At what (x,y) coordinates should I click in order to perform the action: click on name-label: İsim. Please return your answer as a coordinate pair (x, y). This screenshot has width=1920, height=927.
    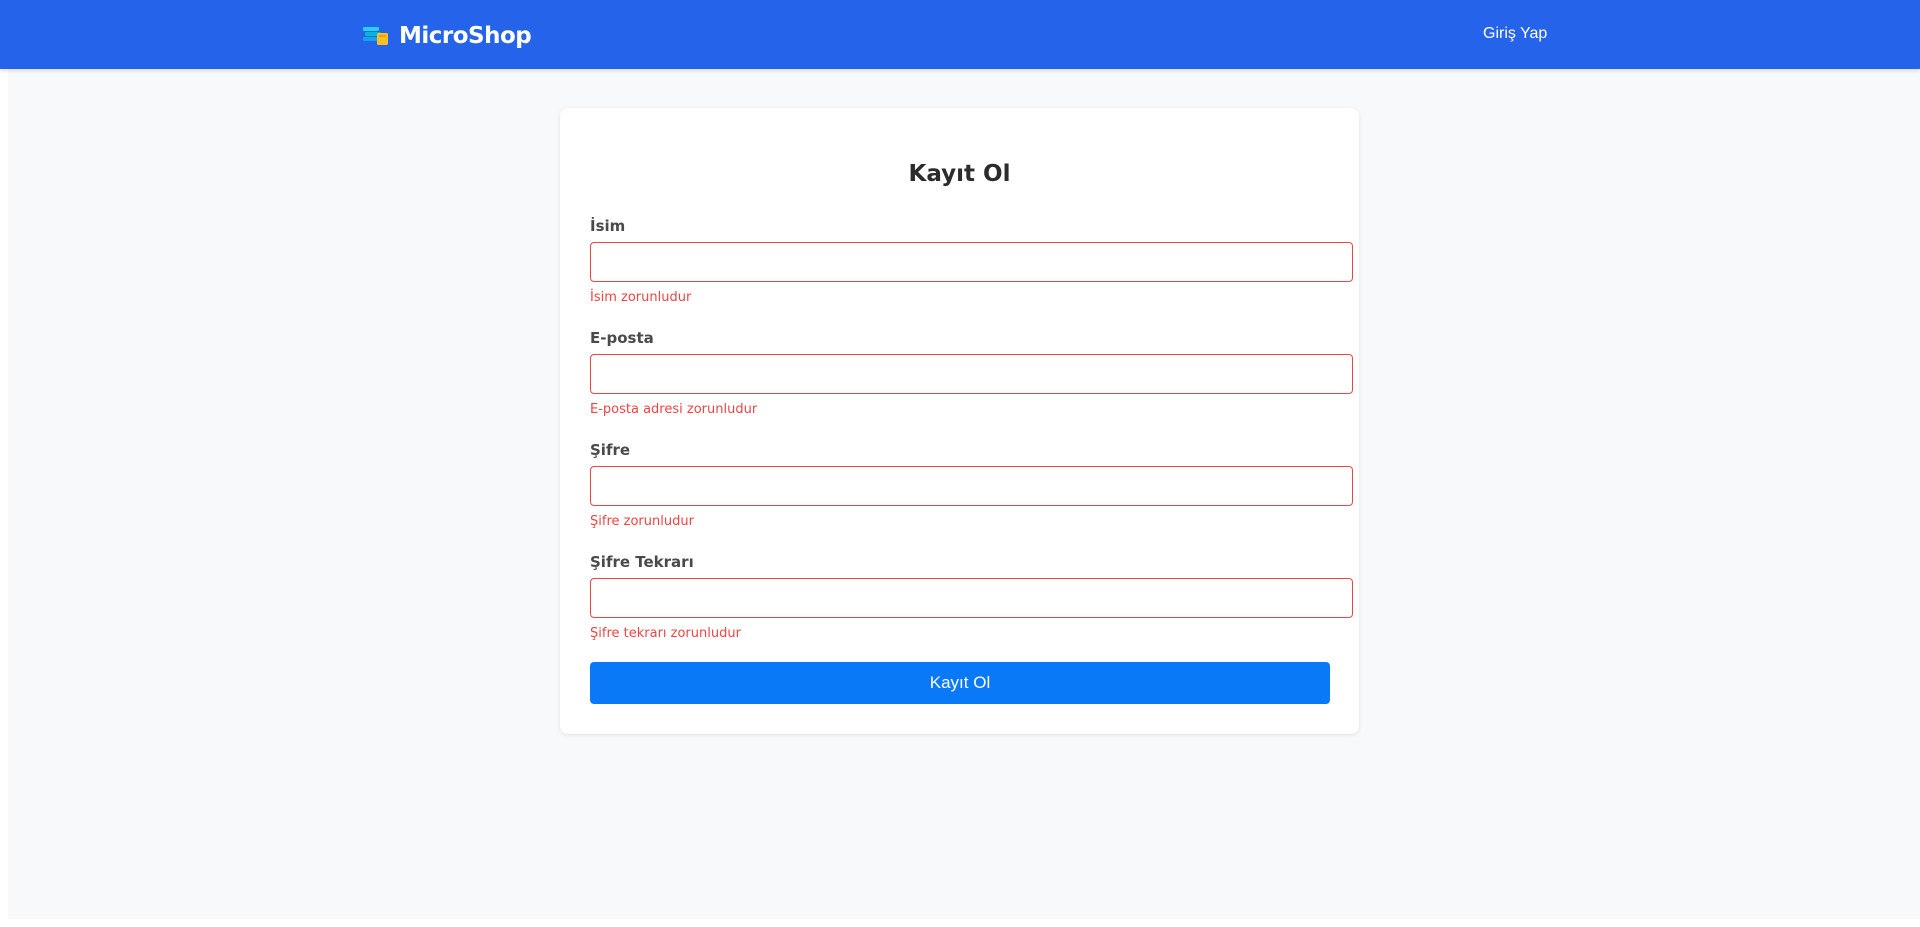
    Looking at the image, I should click on (608, 226).